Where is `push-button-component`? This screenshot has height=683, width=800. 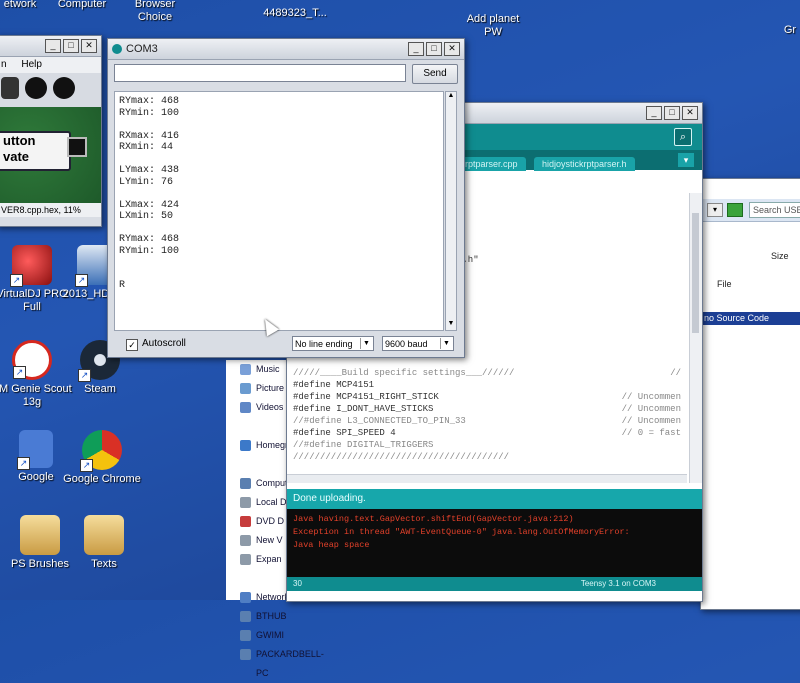
push-button-component is located at coordinates (77, 147).